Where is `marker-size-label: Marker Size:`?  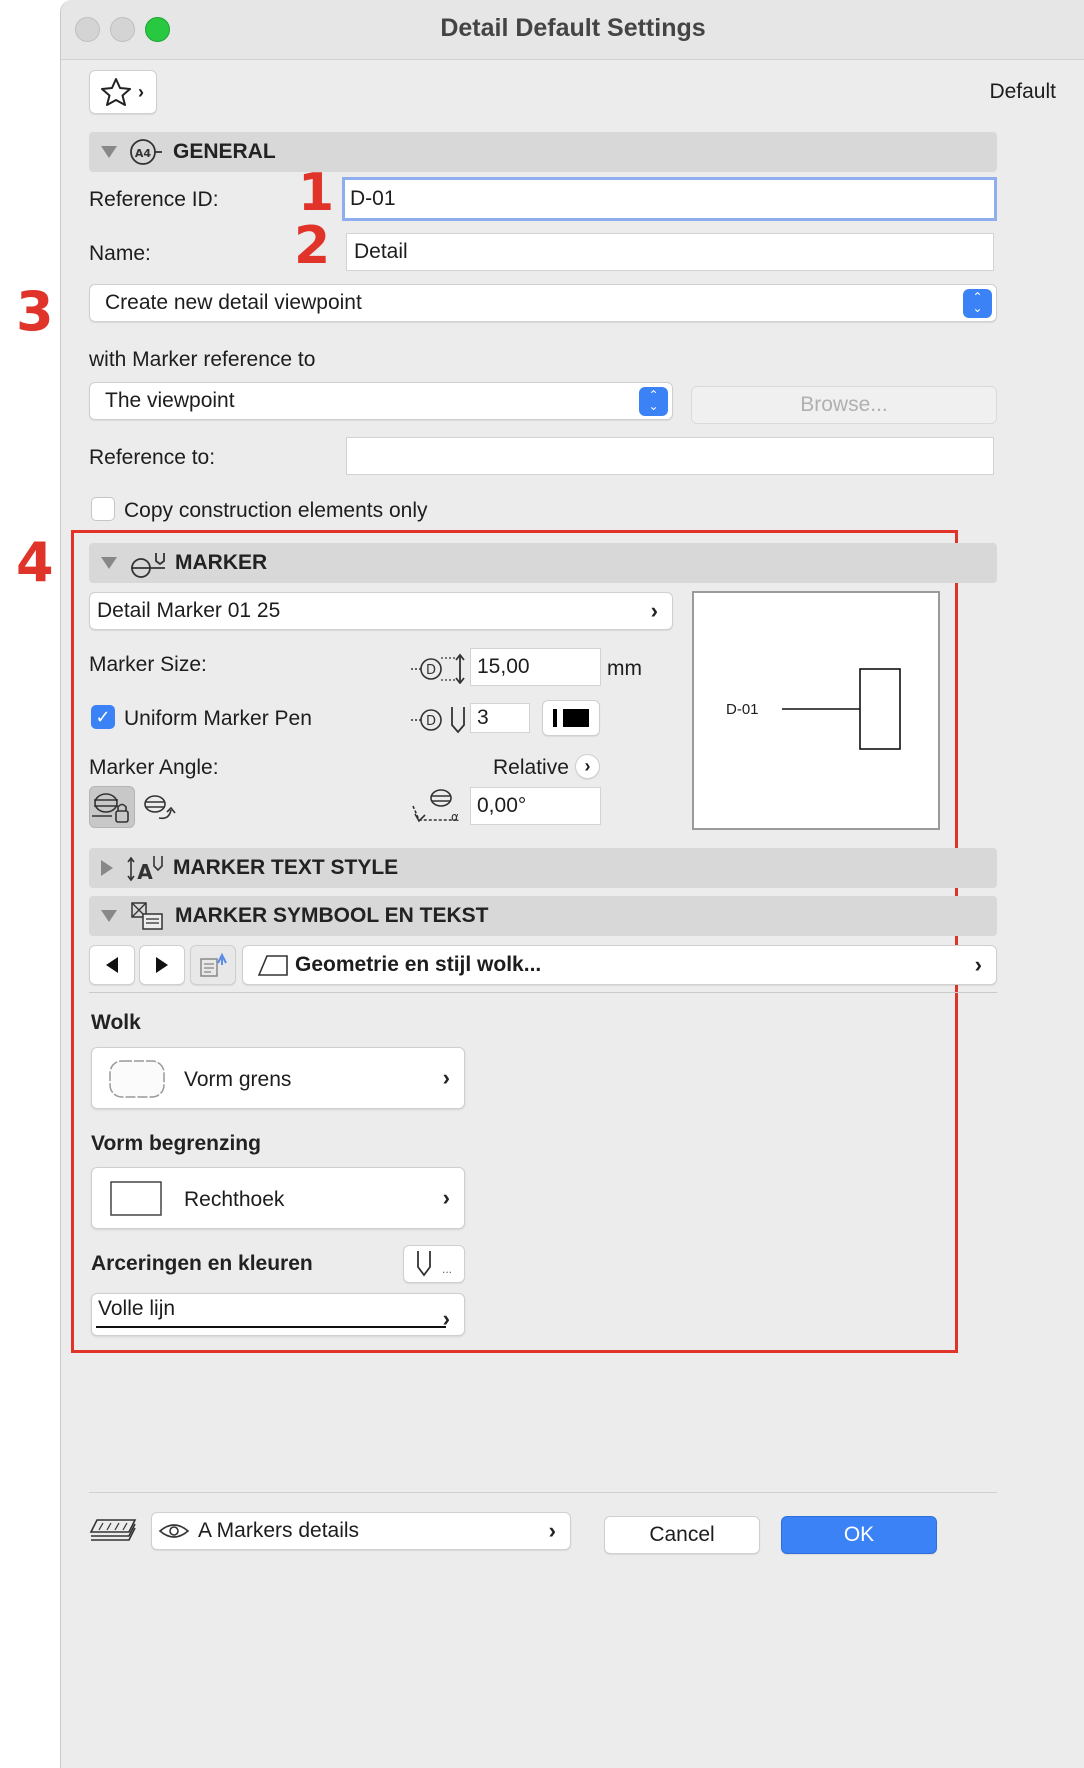 marker-size-label: Marker Size: is located at coordinates (148, 664).